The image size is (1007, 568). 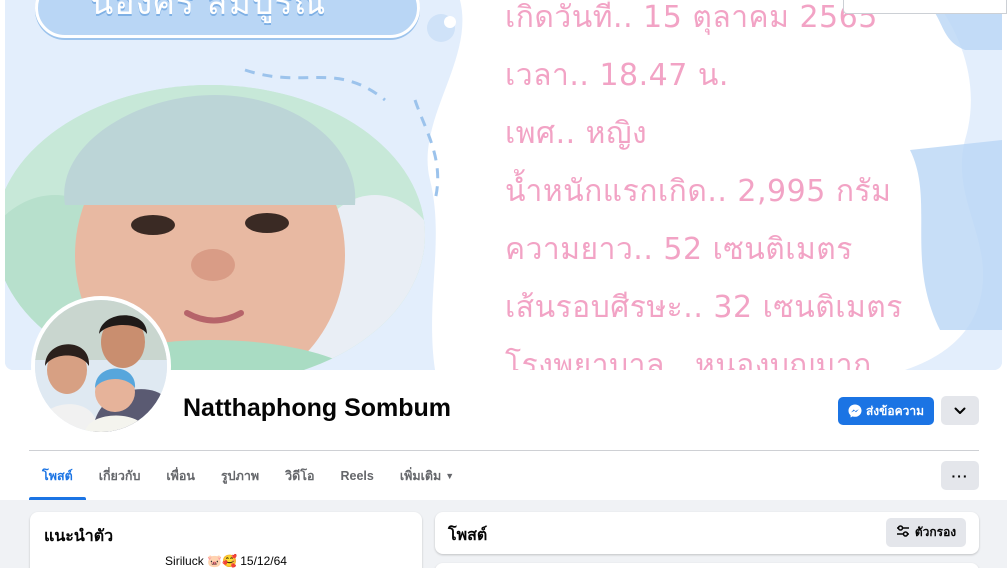 I want to click on sliders-icon, so click(x=903, y=532).